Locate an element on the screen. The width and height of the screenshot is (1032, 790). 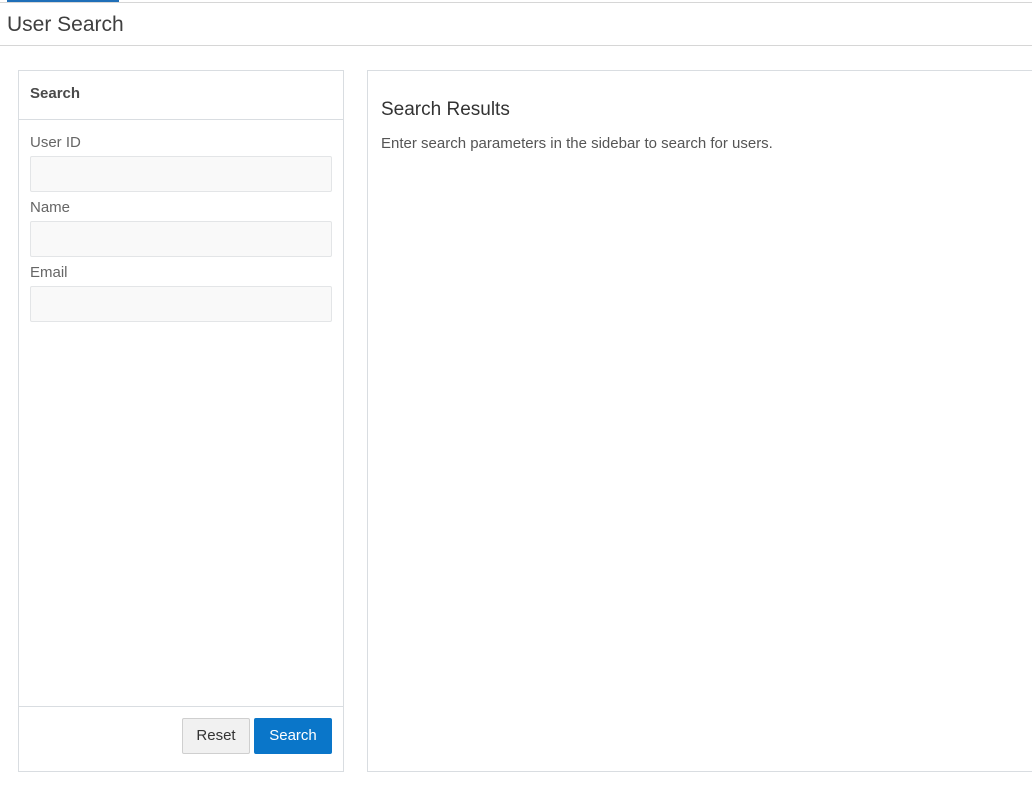
sidebar-title: Search is located at coordinates (55, 93).